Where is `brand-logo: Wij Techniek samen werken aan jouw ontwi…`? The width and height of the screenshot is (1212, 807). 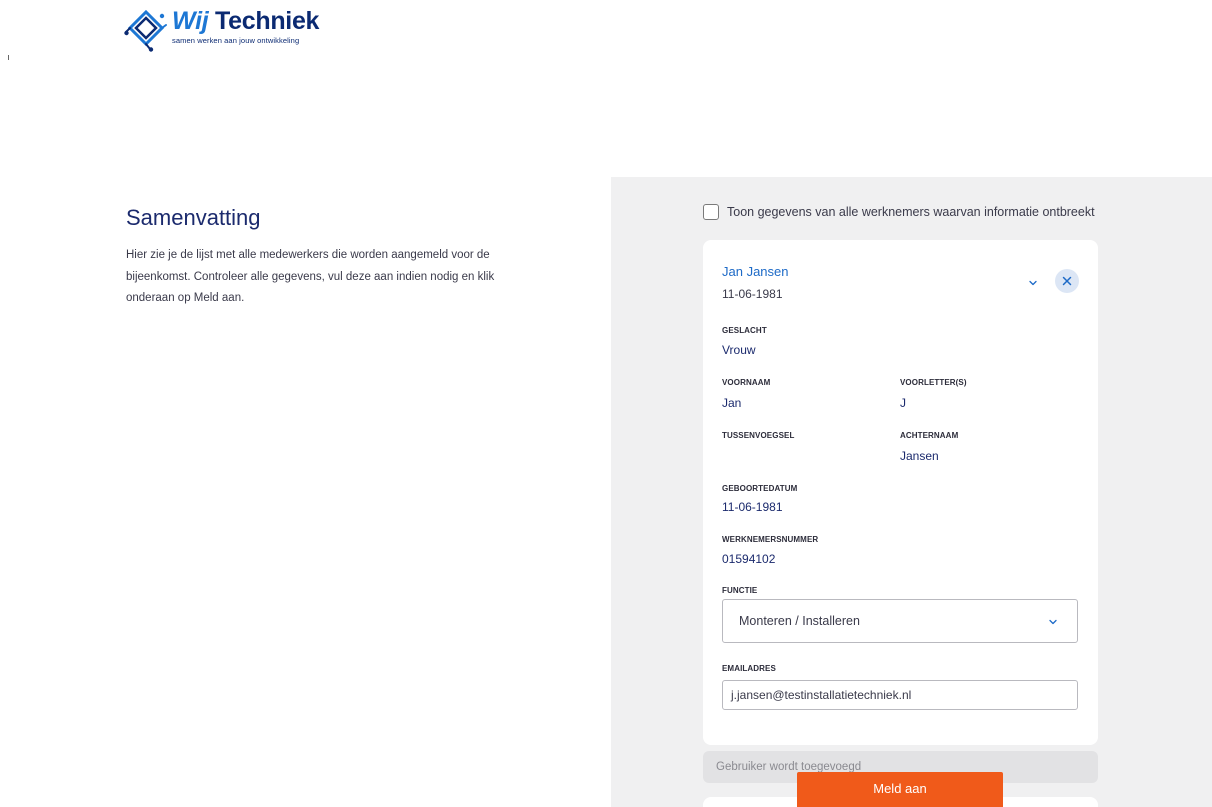 brand-logo: Wij Techniek samen werken aan jouw ontwi… is located at coordinates (221, 29).